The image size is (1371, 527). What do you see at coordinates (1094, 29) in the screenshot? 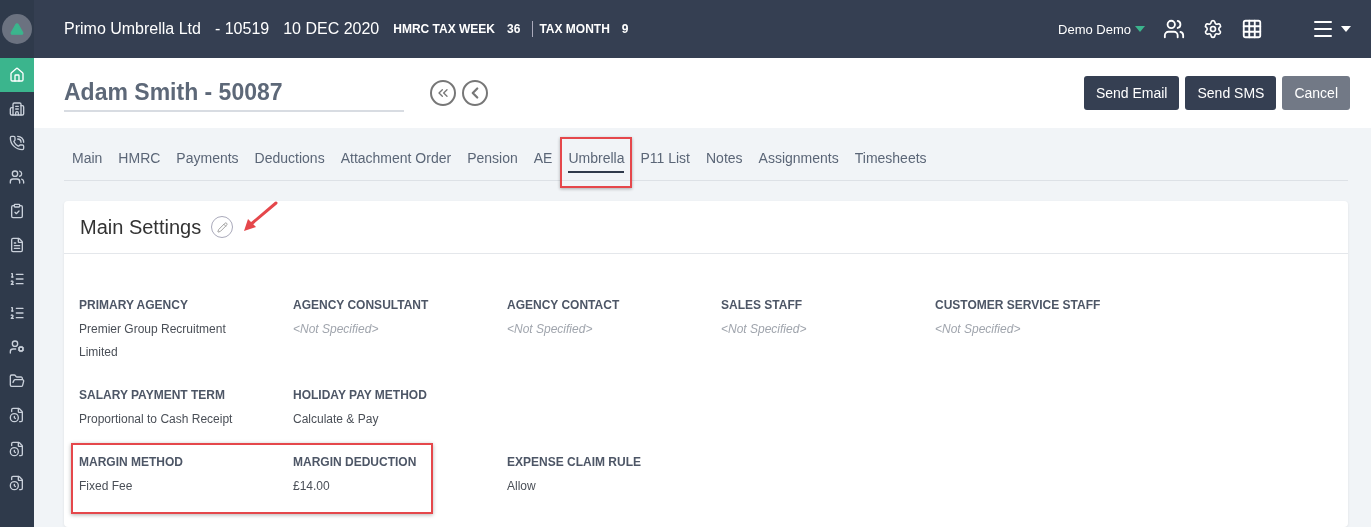
I see `user-menu: Demo Demo` at bounding box center [1094, 29].